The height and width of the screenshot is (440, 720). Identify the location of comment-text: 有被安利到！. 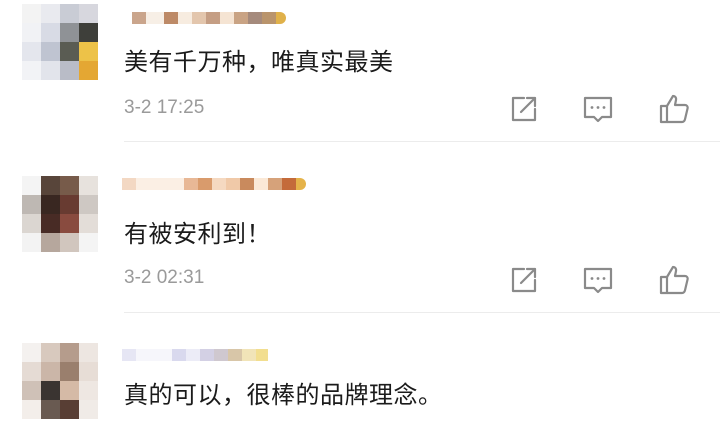
(197, 234).